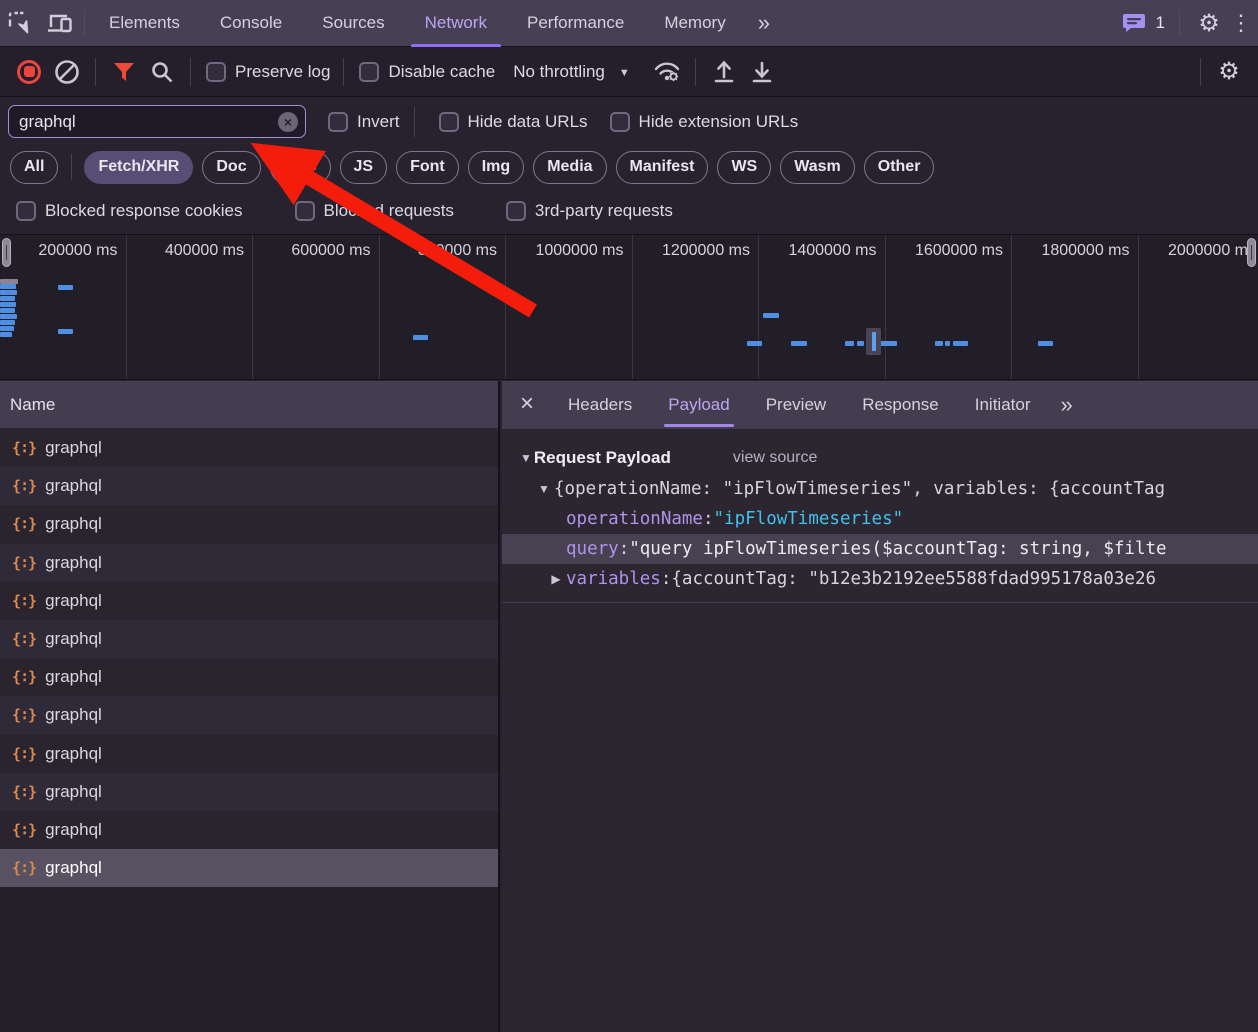 This screenshot has height=1032, width=1258. I want to click on detail-tab-payload: Payload, so click(698, 405).